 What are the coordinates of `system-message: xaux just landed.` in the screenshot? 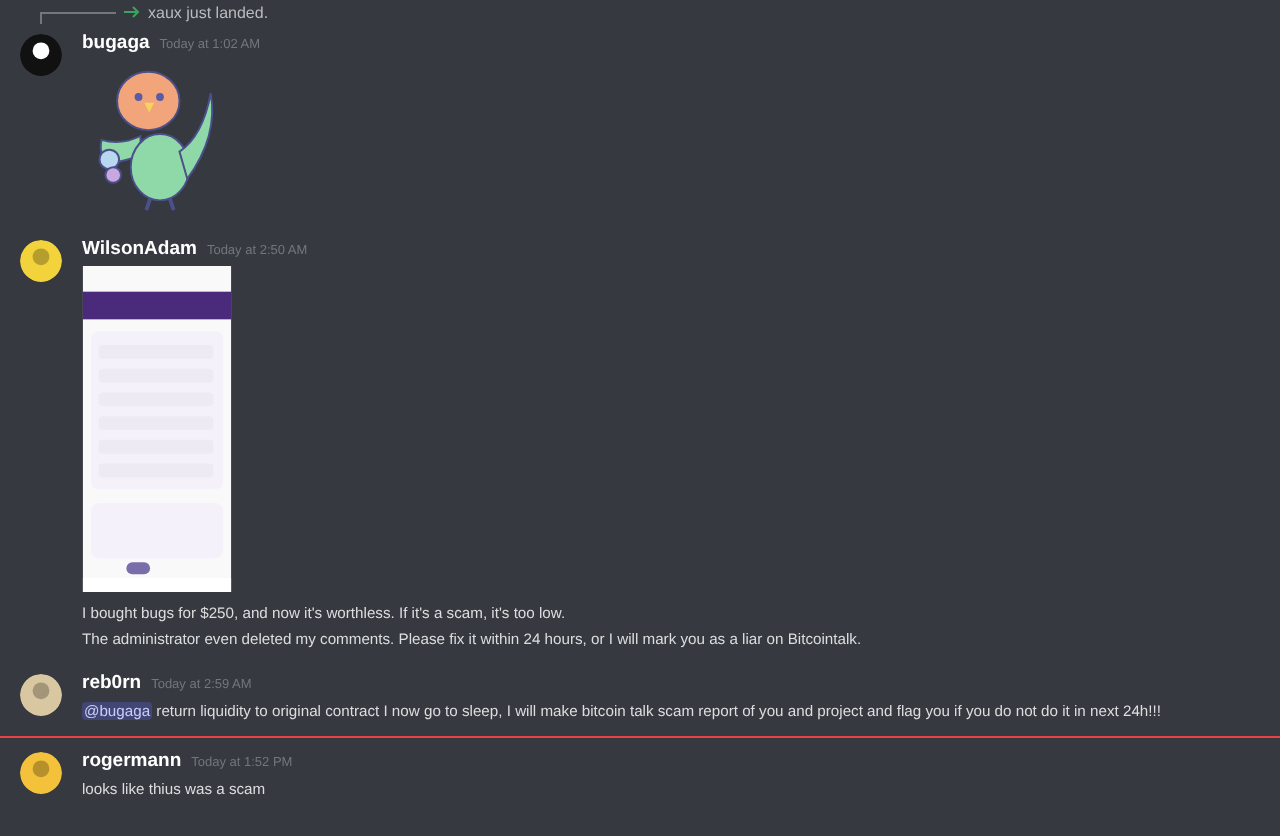 It's located at (208, 12).